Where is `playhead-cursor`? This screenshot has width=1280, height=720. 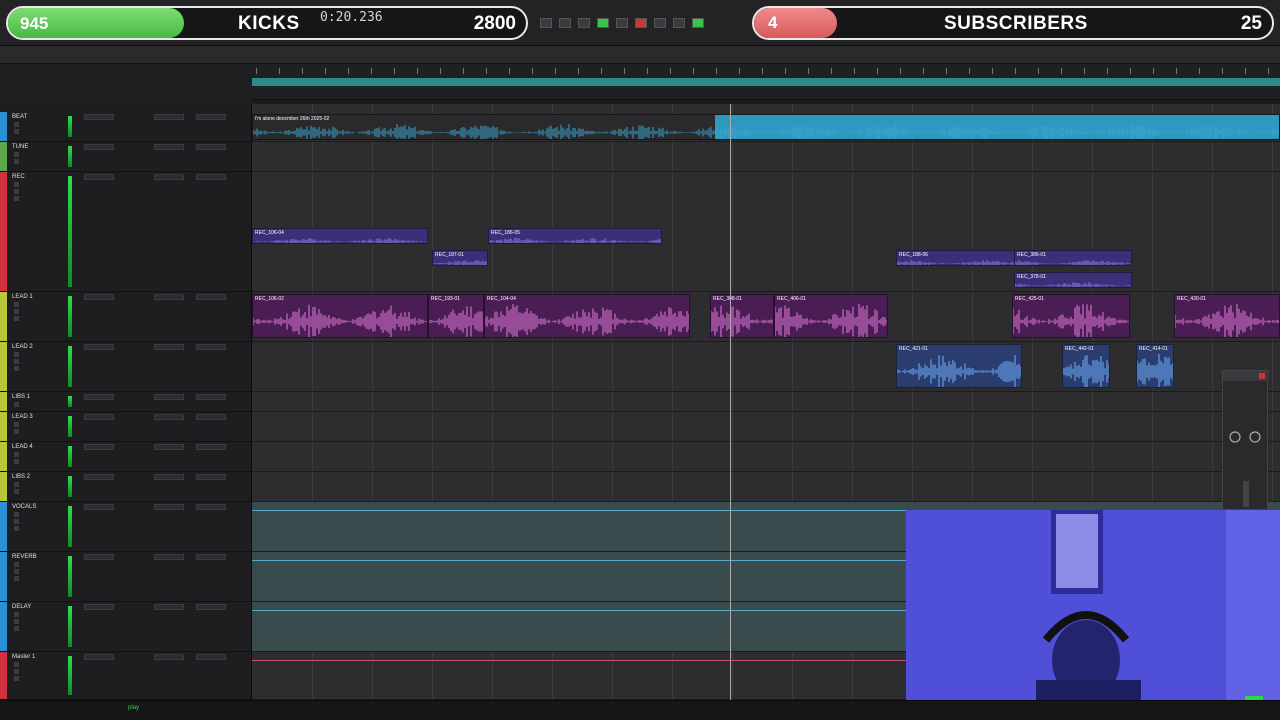 playhead-cursor is located at coordinates (730, 402).